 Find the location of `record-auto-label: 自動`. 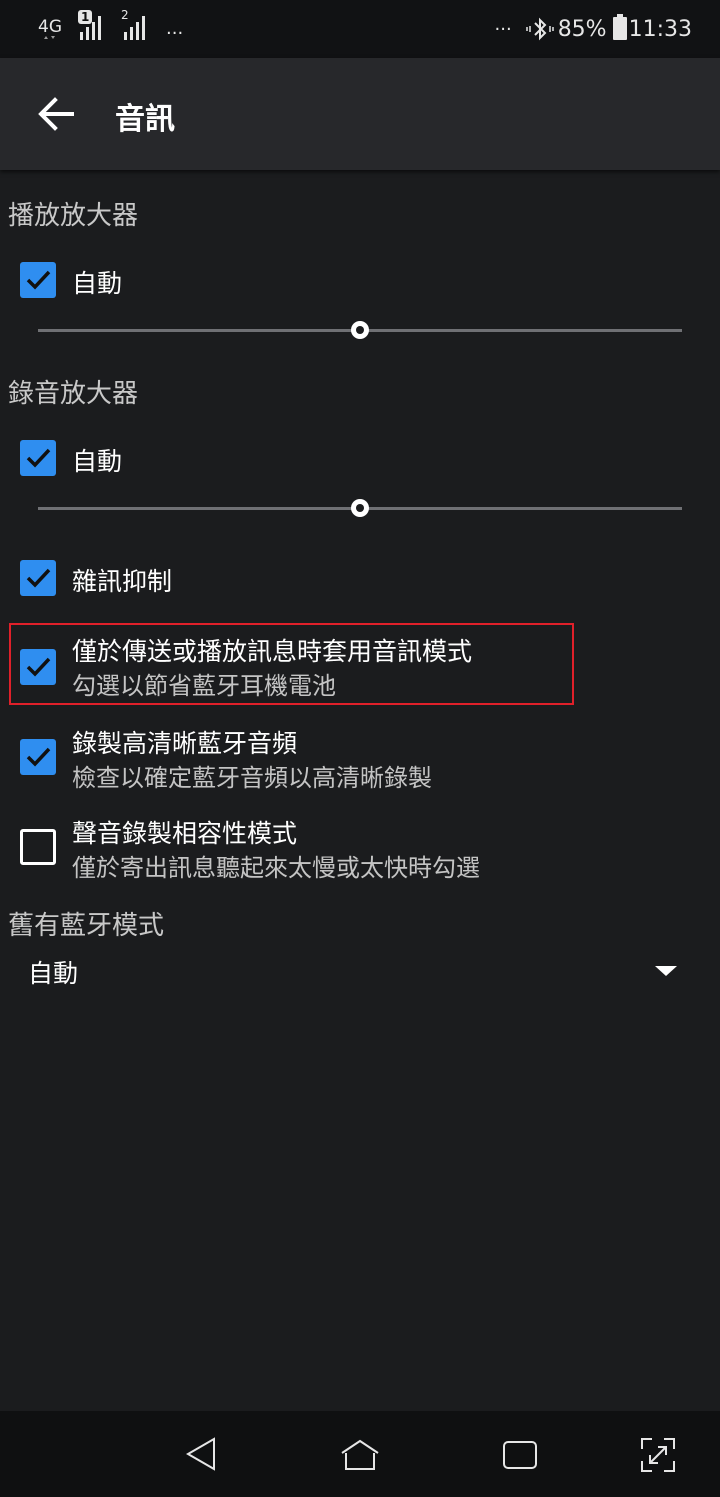

record-auto-label: 自動 is located at coordinates (97, 461).